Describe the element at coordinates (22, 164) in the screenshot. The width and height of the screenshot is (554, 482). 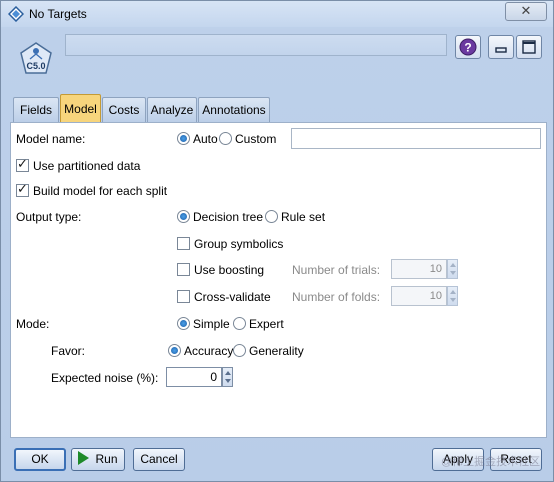
I see `use-partitioned-checkbox` at that location.